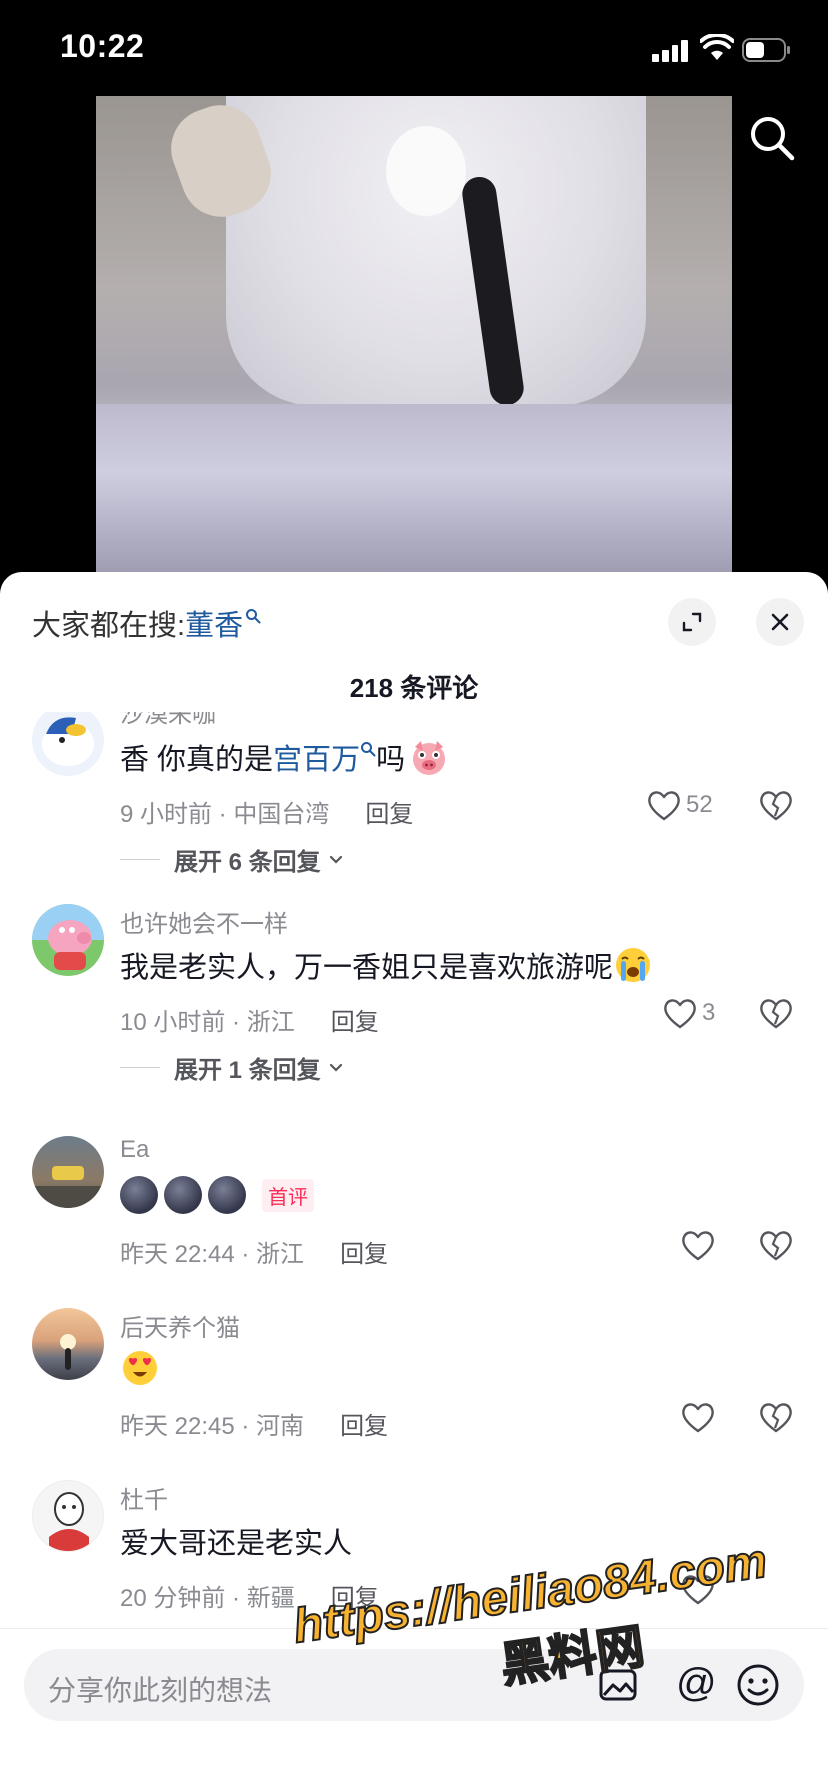 The height and width of the screenshot is (1792, 828). I want to click on comment-input-bar: 分享你此刻的想法 @, so click(414, 1710).